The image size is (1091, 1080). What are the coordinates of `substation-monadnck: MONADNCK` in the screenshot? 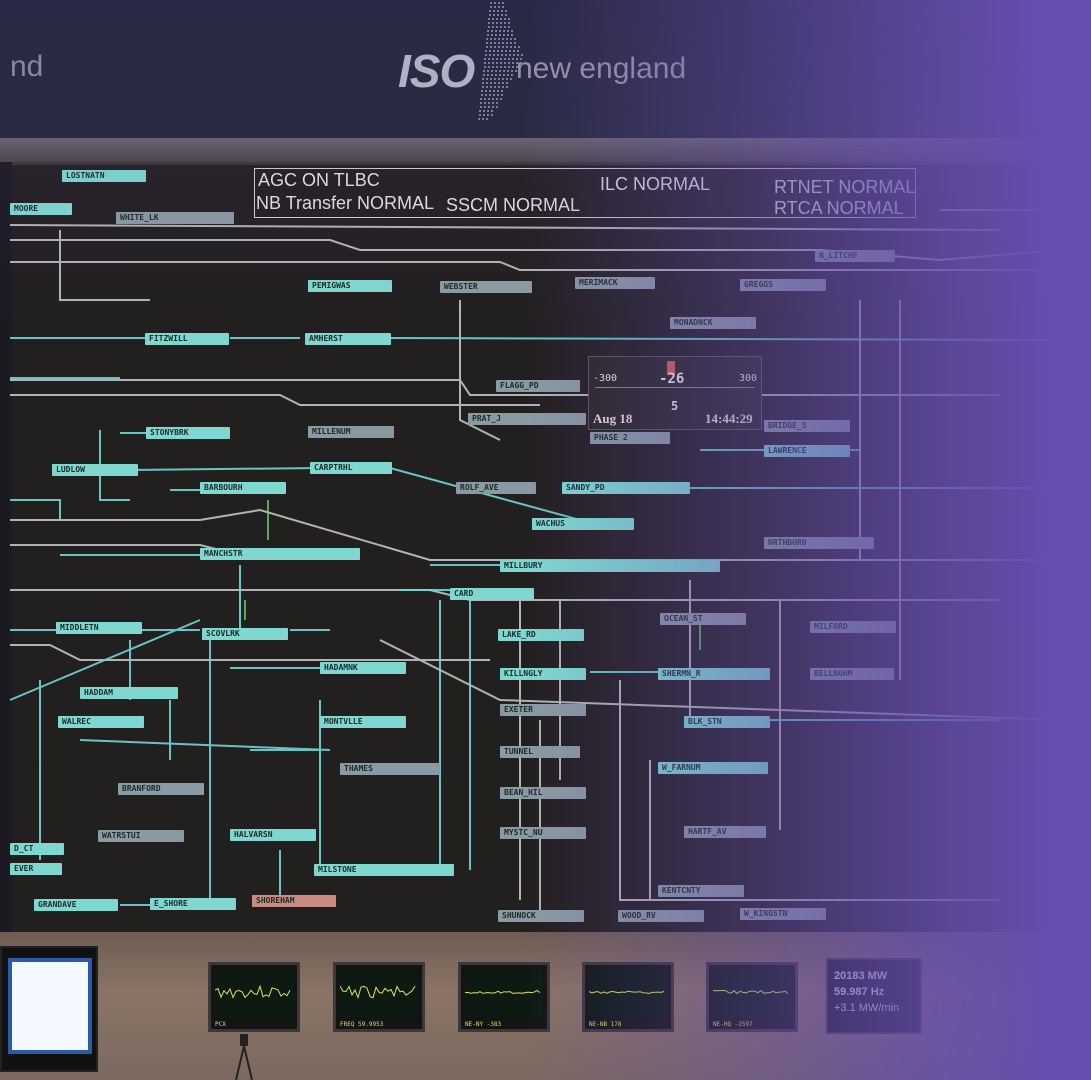 It's located at (713, 323).